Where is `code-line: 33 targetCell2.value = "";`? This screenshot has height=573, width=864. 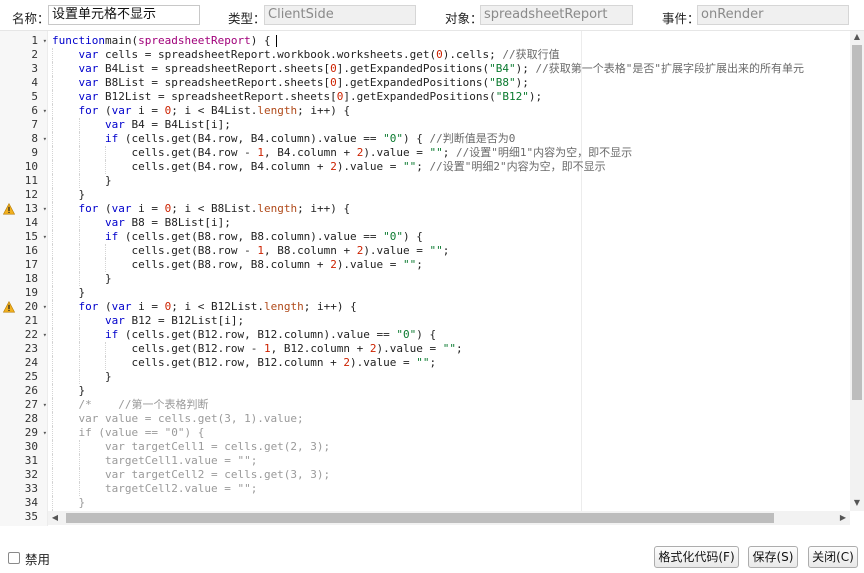 code-line: 33 targetCell2.value = ""; is located at coordinates (425, 489).